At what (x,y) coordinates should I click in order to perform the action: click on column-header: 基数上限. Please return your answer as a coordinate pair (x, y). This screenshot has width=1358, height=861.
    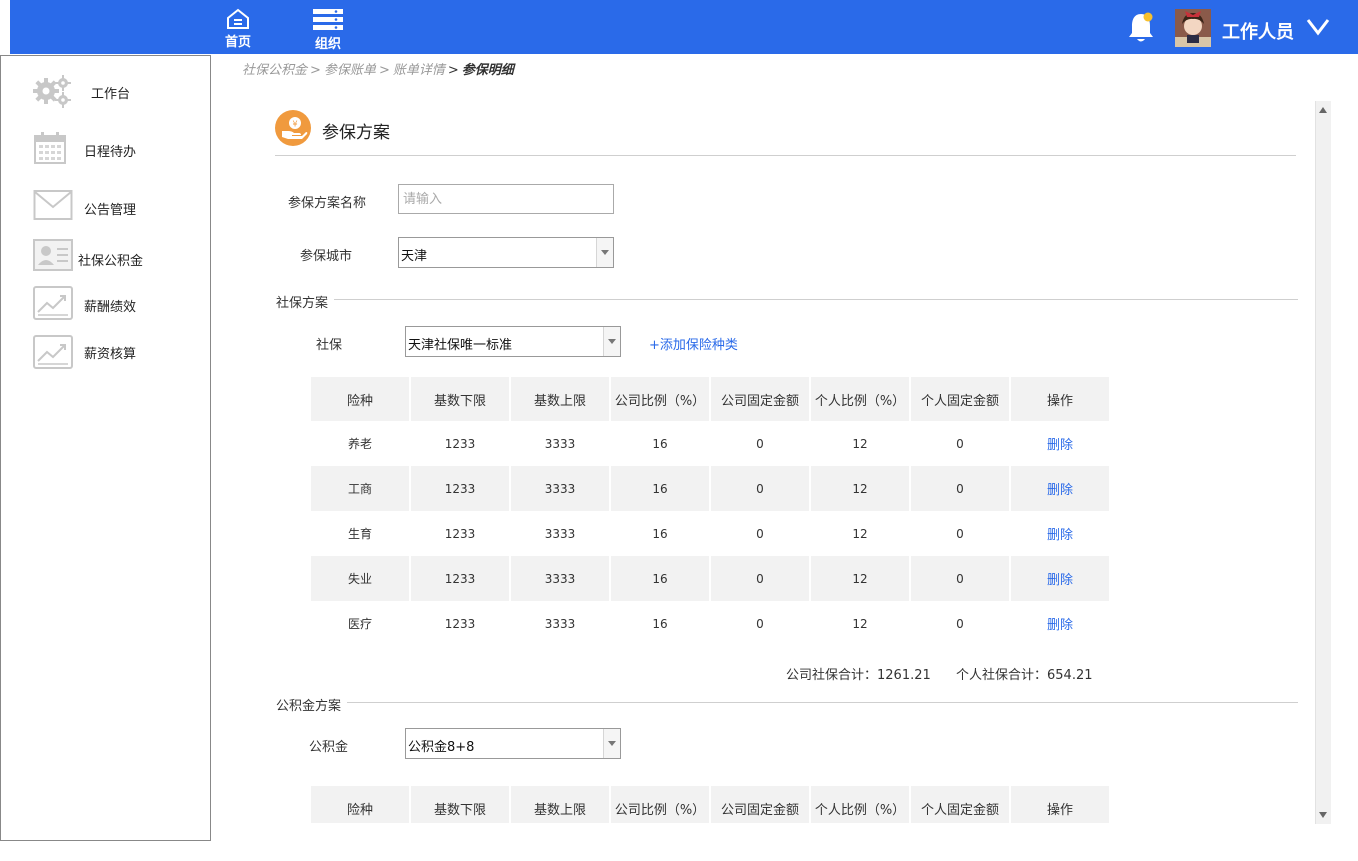
    Looking at the image, I should click on (561, 399).